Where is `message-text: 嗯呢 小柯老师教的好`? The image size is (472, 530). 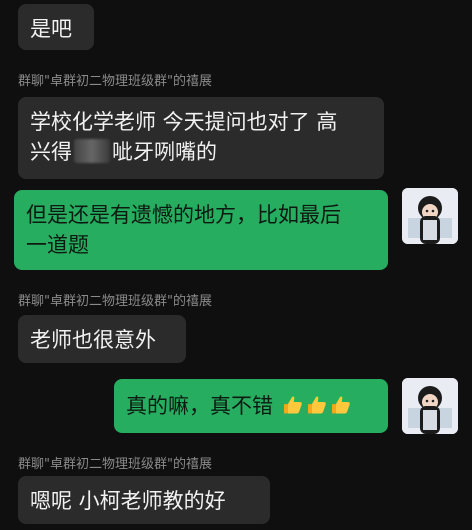
message-text: 嗯呢 小柯老师教的好 is located at coordinates (128, 501).